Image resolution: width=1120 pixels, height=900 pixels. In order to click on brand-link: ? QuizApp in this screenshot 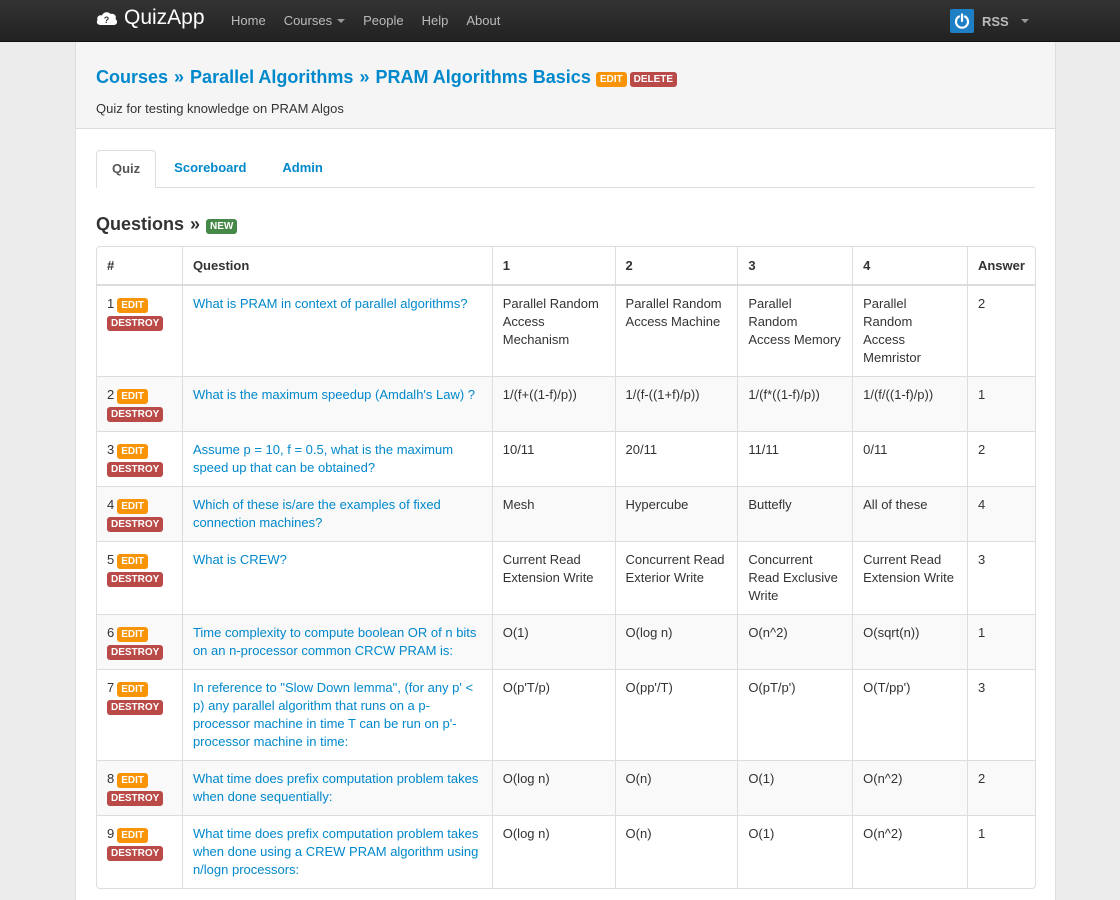, I will do `click(150, 18)`.